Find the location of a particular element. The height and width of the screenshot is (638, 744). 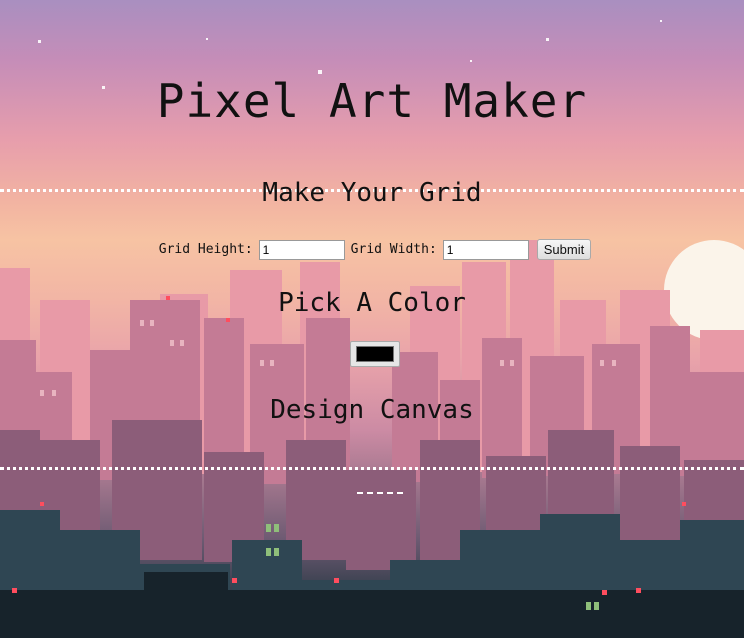

grid-height-label: Grid Height: is located at coordinates (205, 249).